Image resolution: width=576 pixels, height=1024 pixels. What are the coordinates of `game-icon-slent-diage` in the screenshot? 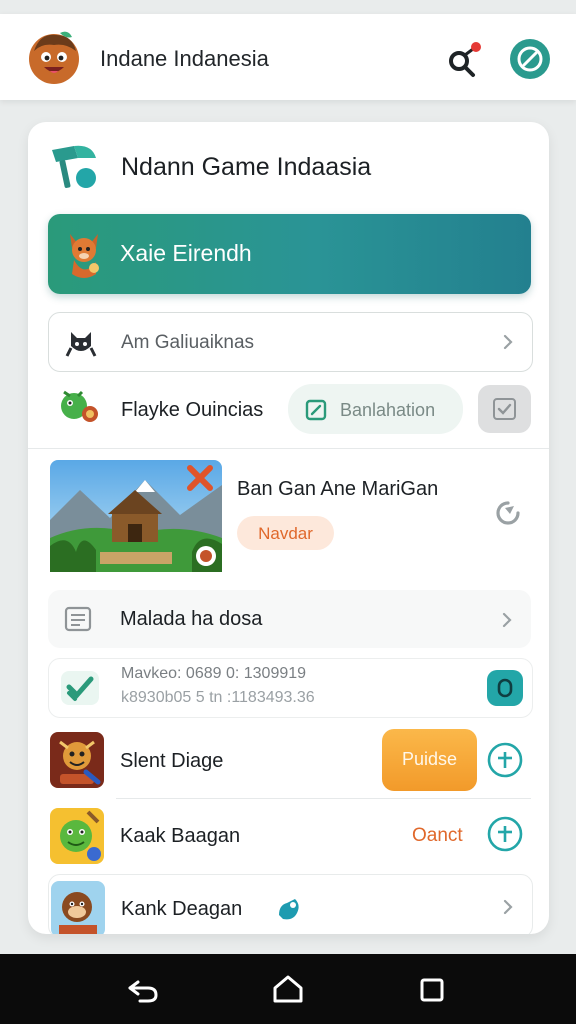 It's located at (77, 760).